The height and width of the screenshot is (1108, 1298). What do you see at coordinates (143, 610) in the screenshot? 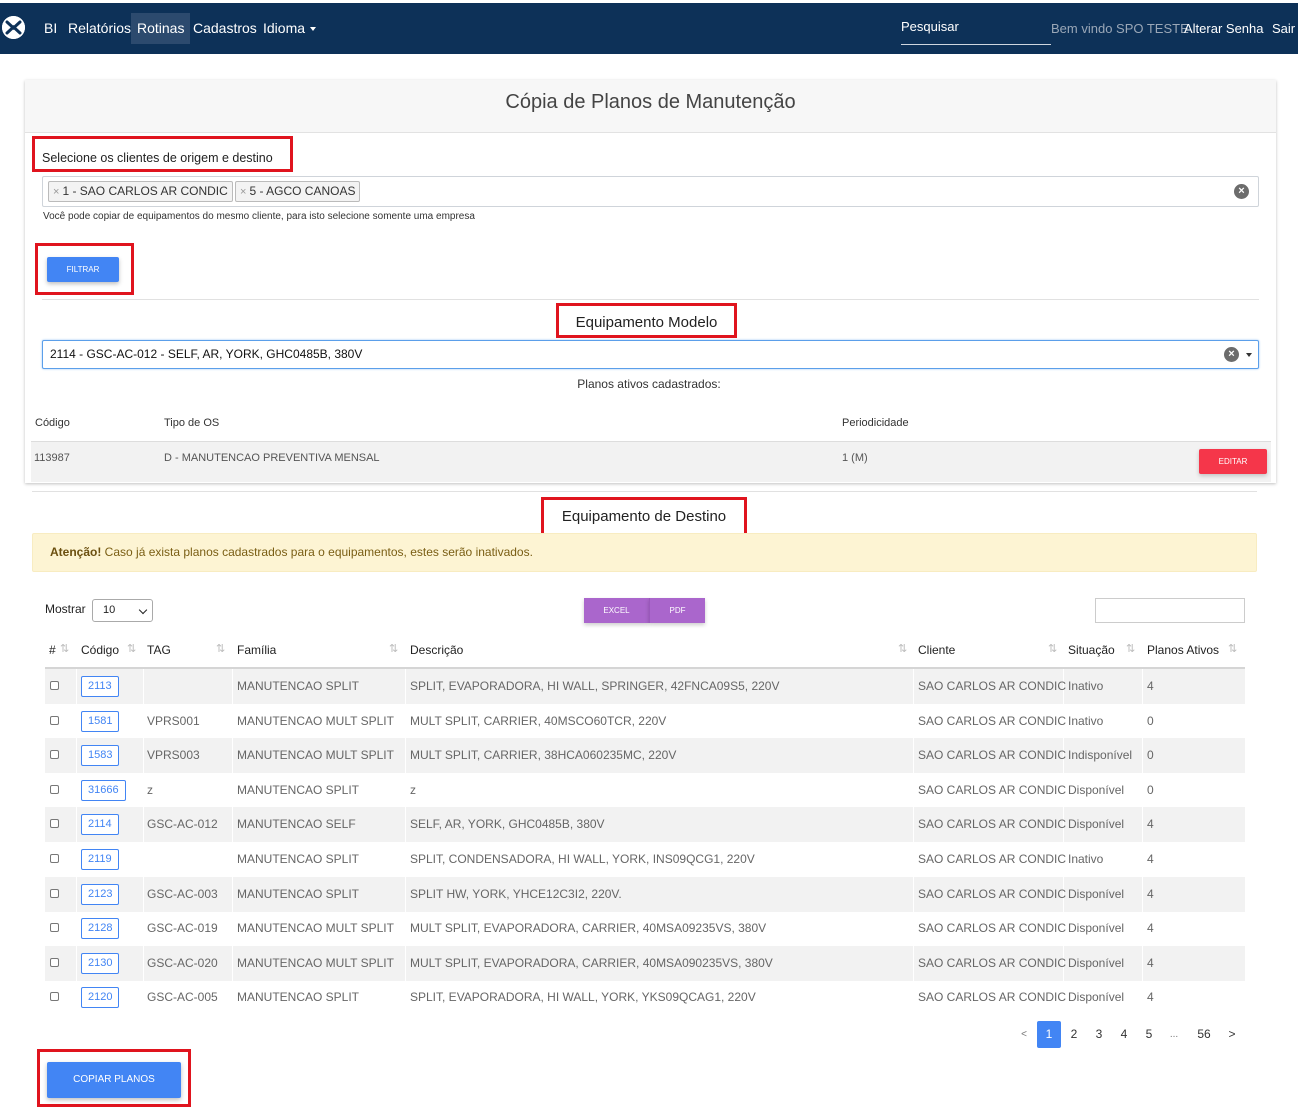
I see `chevron-down-icon` at bounding box center [143, 610].